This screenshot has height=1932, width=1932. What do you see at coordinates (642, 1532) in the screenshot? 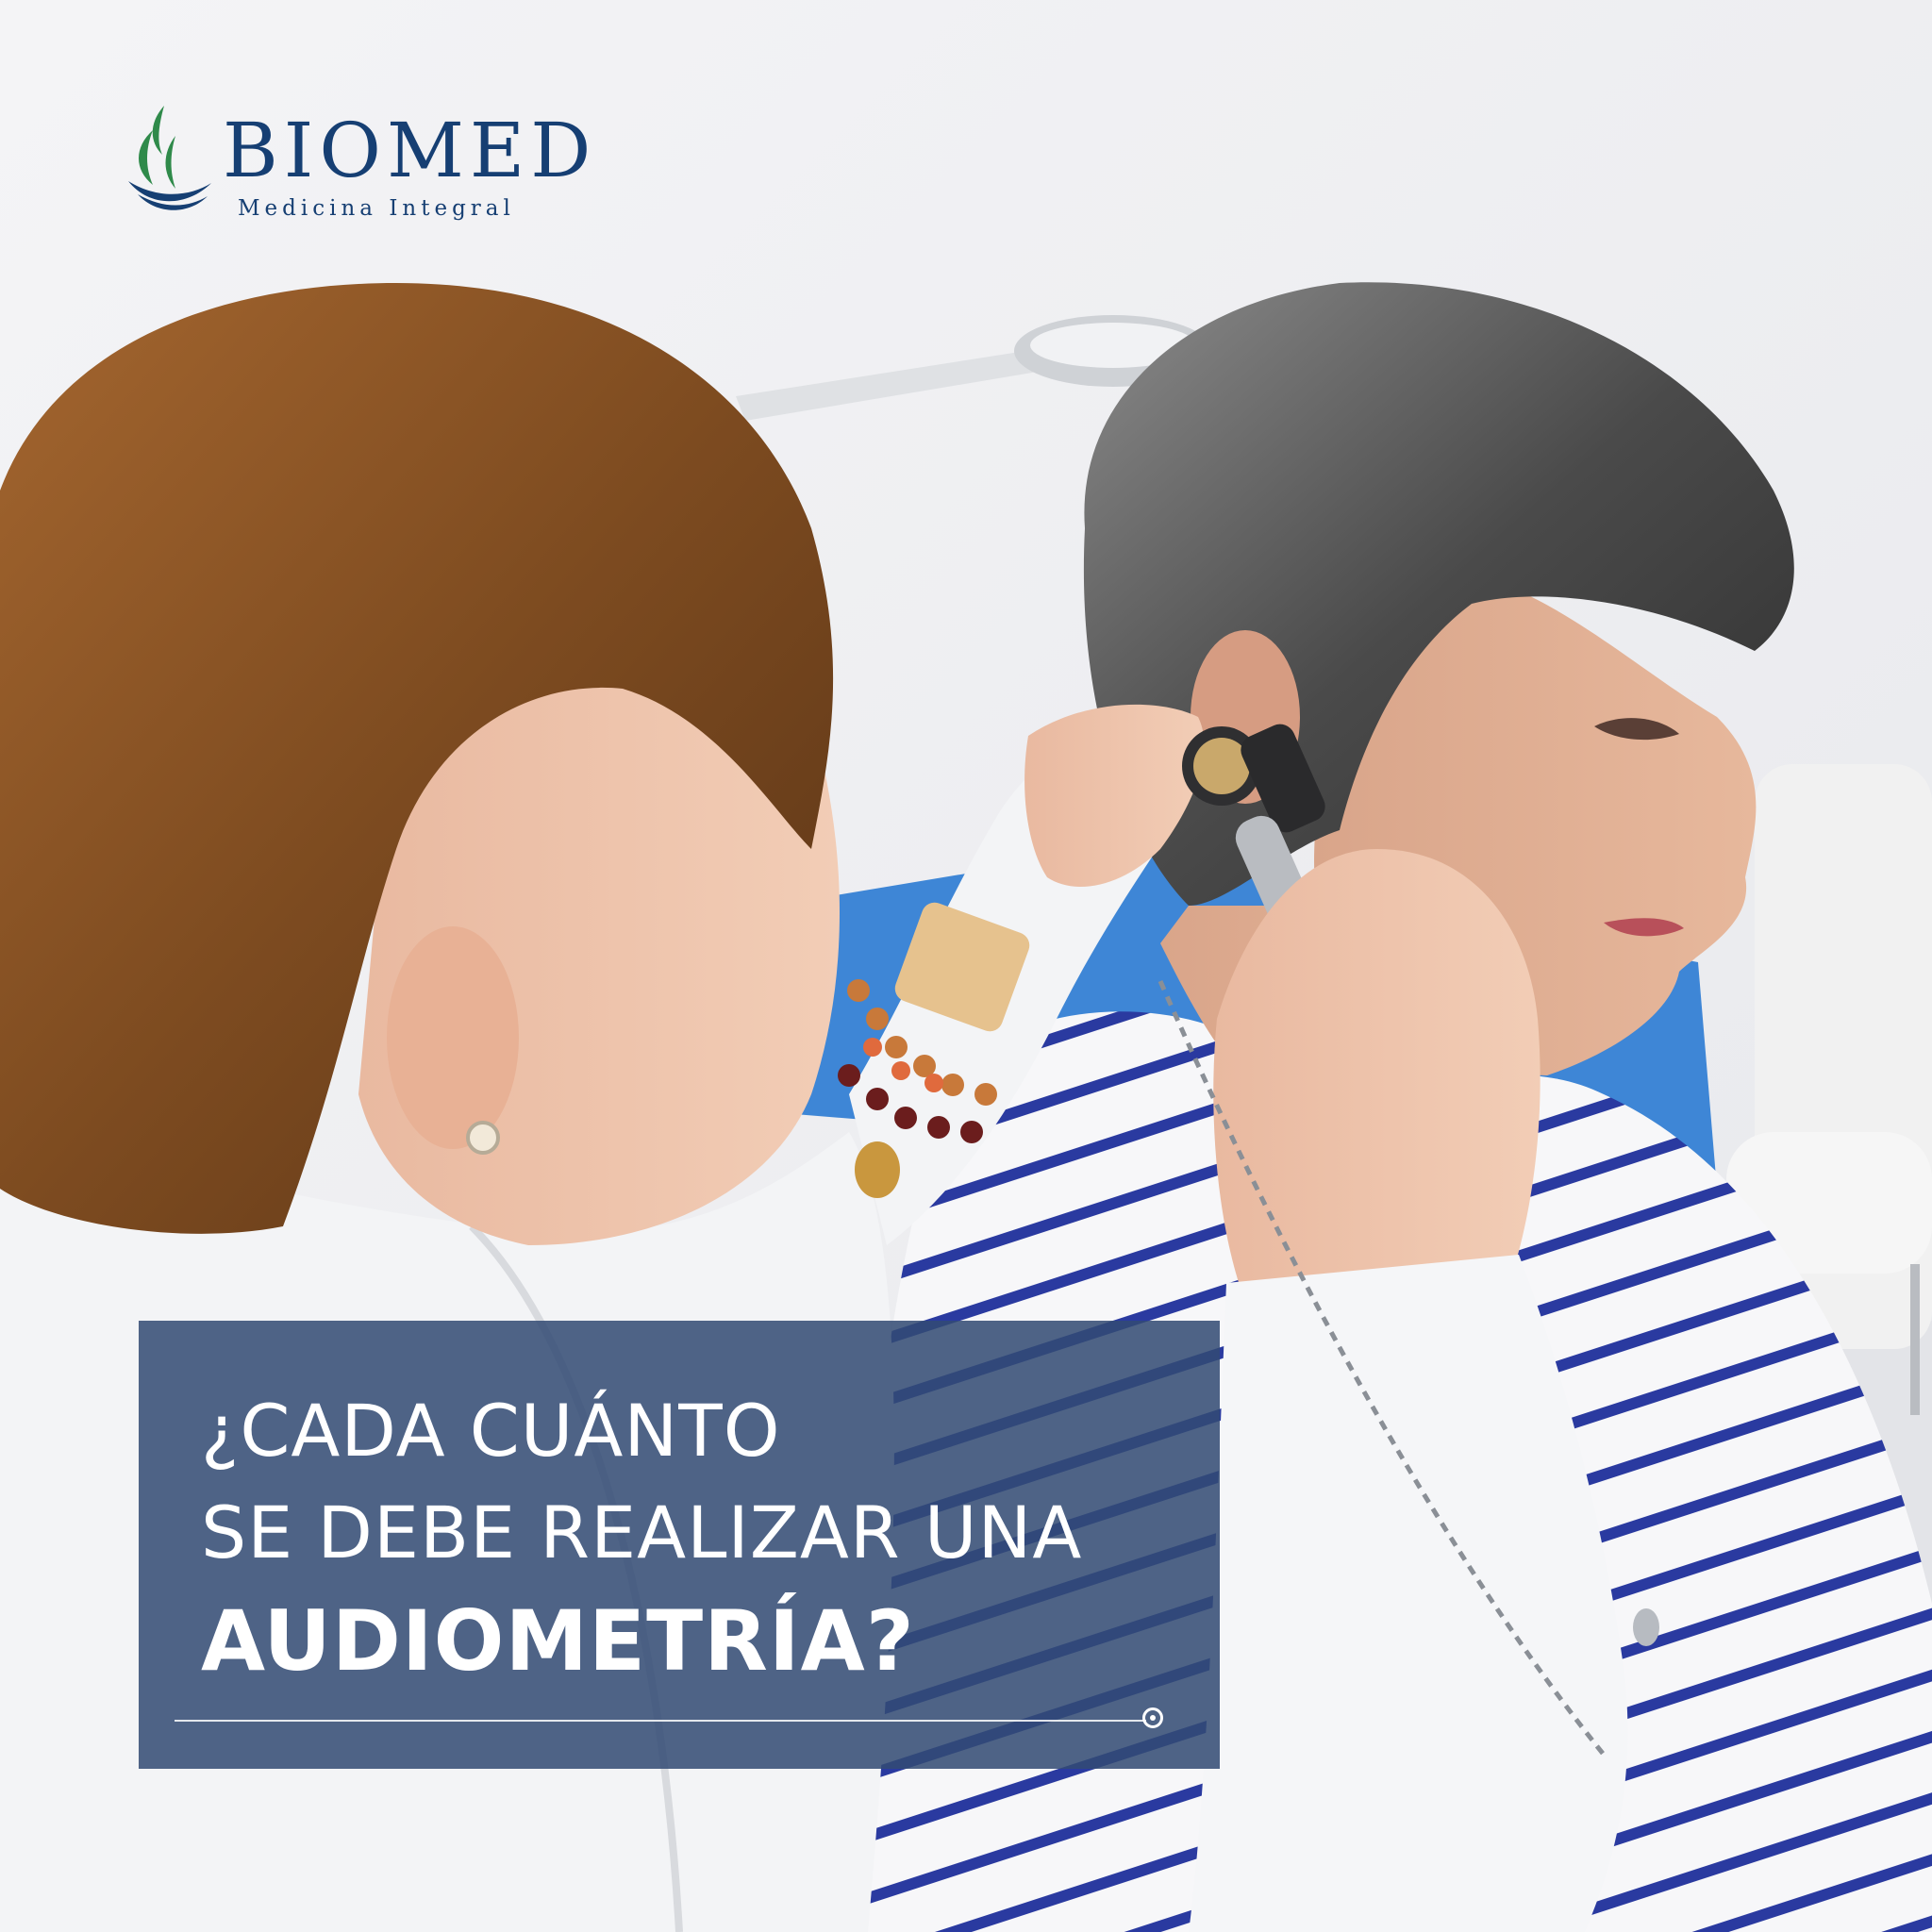
I see `headline-line-2: SE DEBE REALIZAR UNA` at bounding box center [642, 1532].